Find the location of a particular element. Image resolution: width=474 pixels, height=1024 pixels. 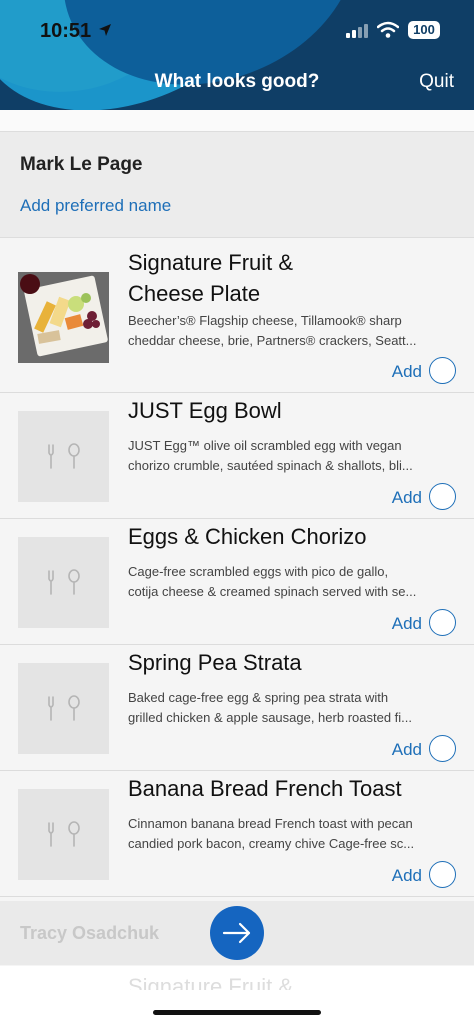

next-guest-name: Tracy Osadchuk is located at coordinates (90, 933).